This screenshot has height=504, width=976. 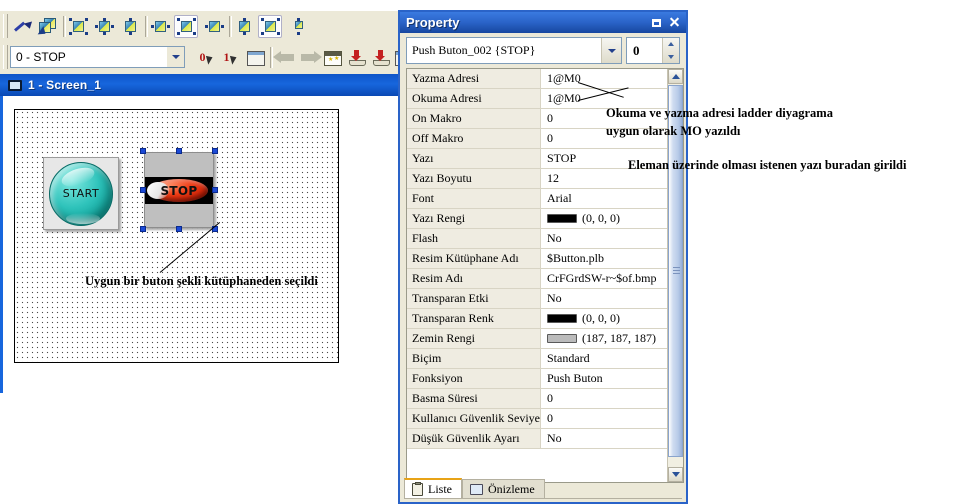 What do you see at coordinates (160, 26) in the screenshot?
I see `align-left-tool` at bounding box center [160, 26].